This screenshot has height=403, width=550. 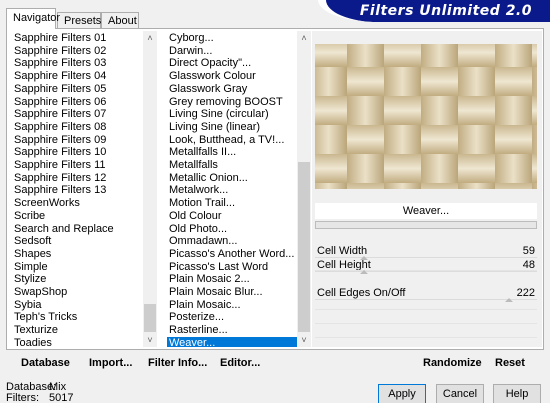 What do you see at coordinates (232, 127) in the screenshot?
I see `filters-item: Living Sine (linear)` at bounding box center [232, 127].